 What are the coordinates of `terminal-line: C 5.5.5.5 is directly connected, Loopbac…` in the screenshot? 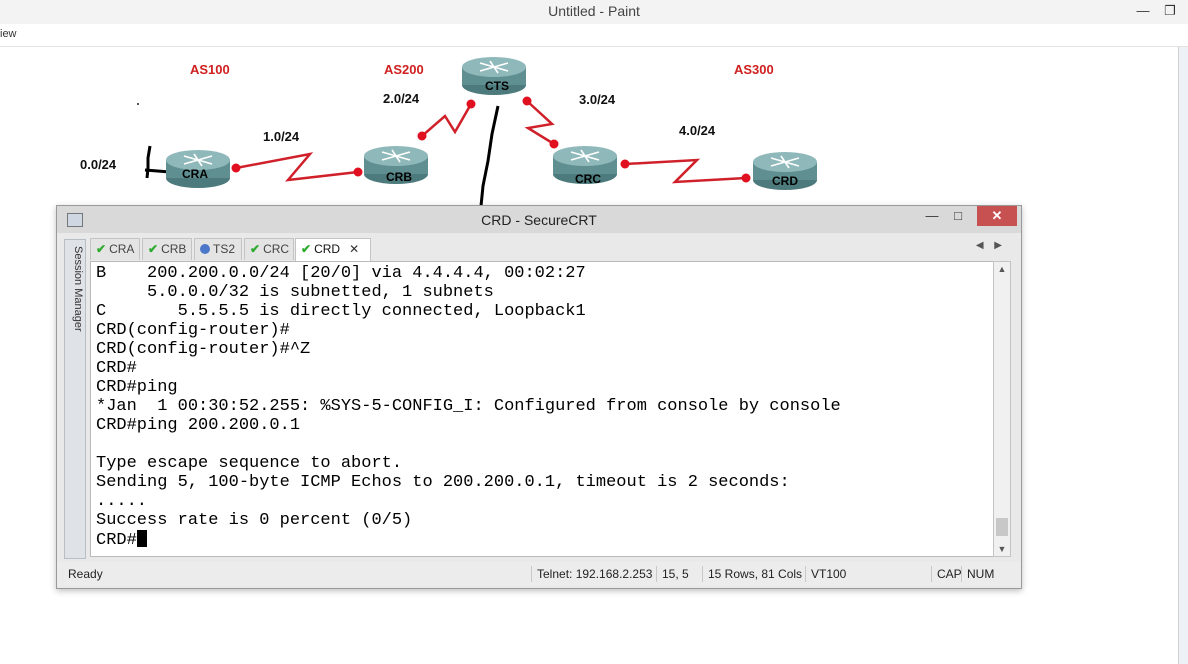 It's located at (341, 311).